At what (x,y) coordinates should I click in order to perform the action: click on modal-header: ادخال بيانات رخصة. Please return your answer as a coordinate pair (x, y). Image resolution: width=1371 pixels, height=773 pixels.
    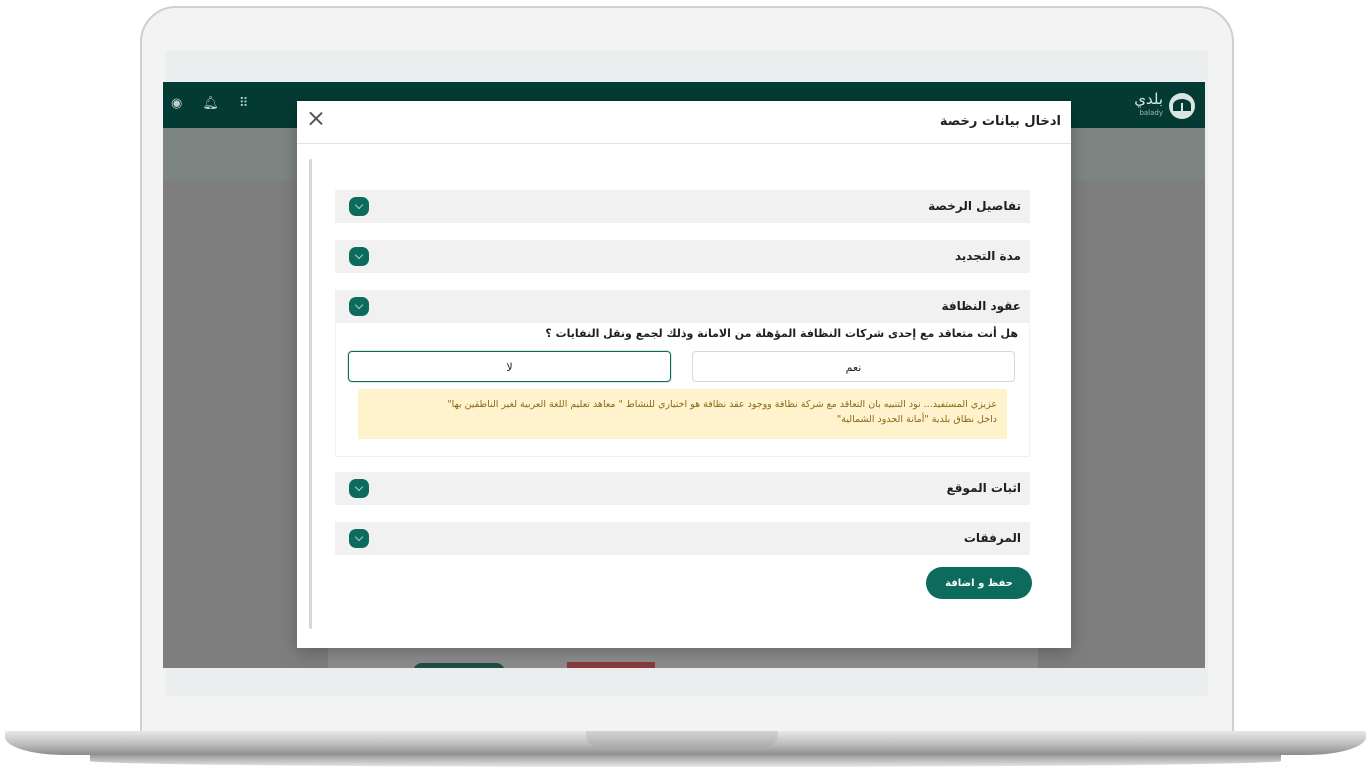
    Looking at the image, I should click on (684, 122).